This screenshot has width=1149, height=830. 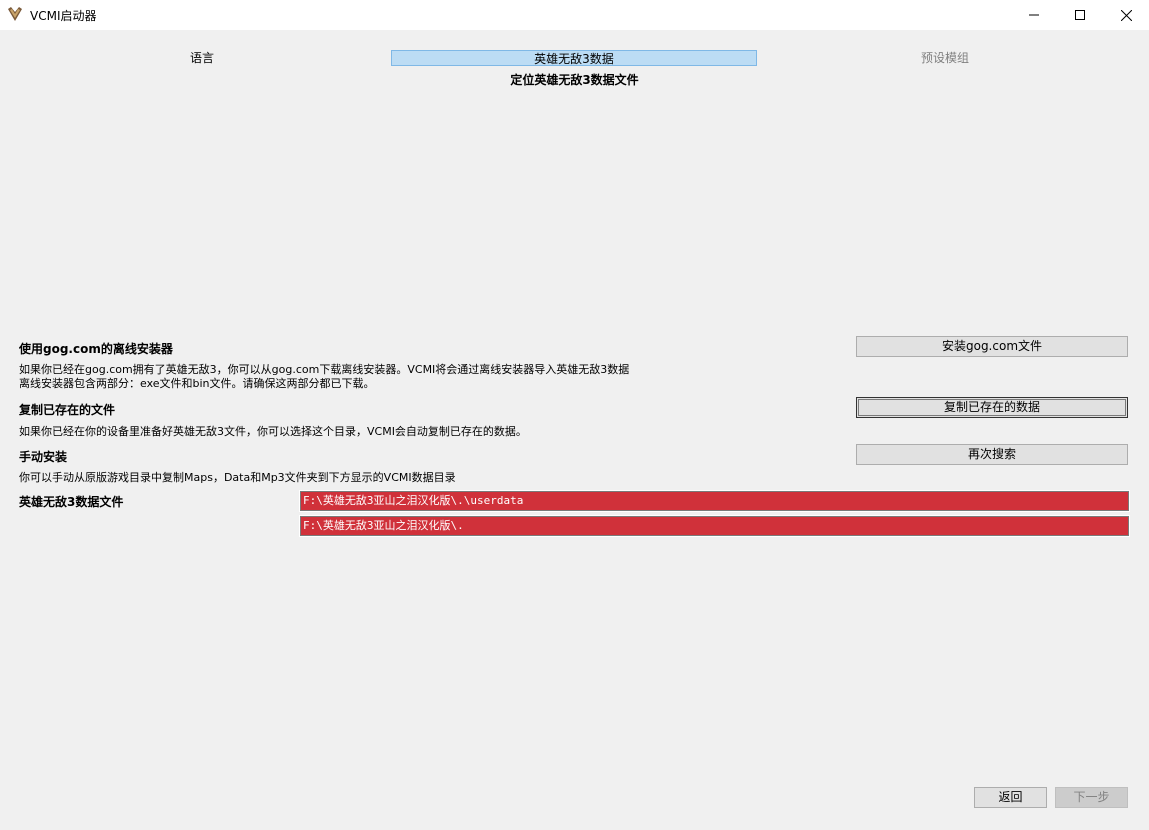 What do you see at coordinates (992, 454) in the screenshot?
I see `search-again-button: 再次搜索` at bounding box center [992, 454].